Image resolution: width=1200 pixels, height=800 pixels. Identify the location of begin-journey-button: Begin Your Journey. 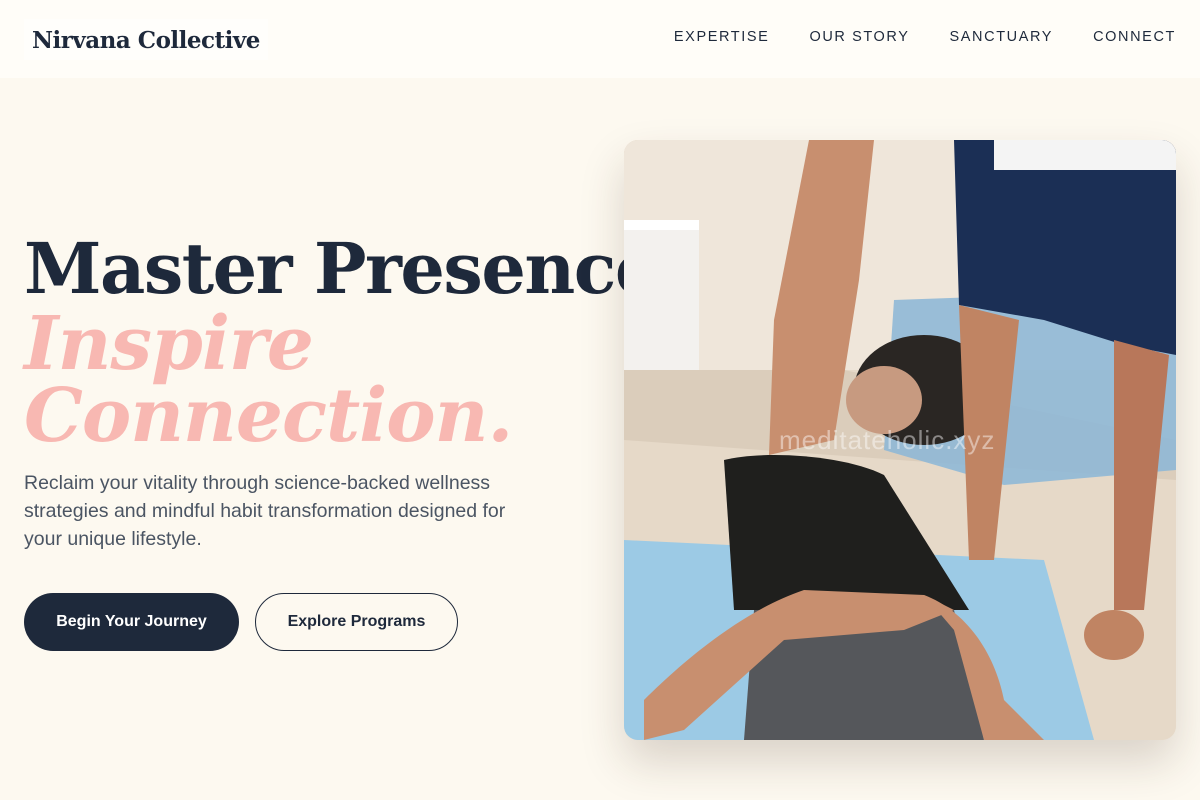
(131, 622).